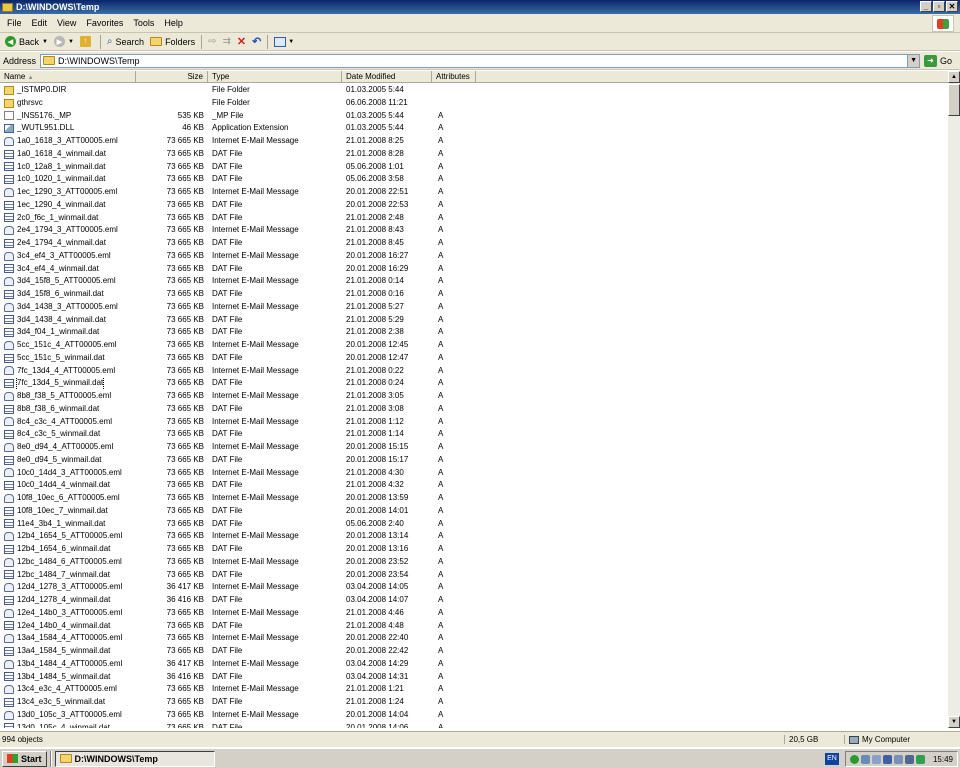 The height and width of the screenshot is (768, 960). Describe the element at coordinates (913, 60) in the screenshot. I see `address-dropdown-icon: ▼` at that location.